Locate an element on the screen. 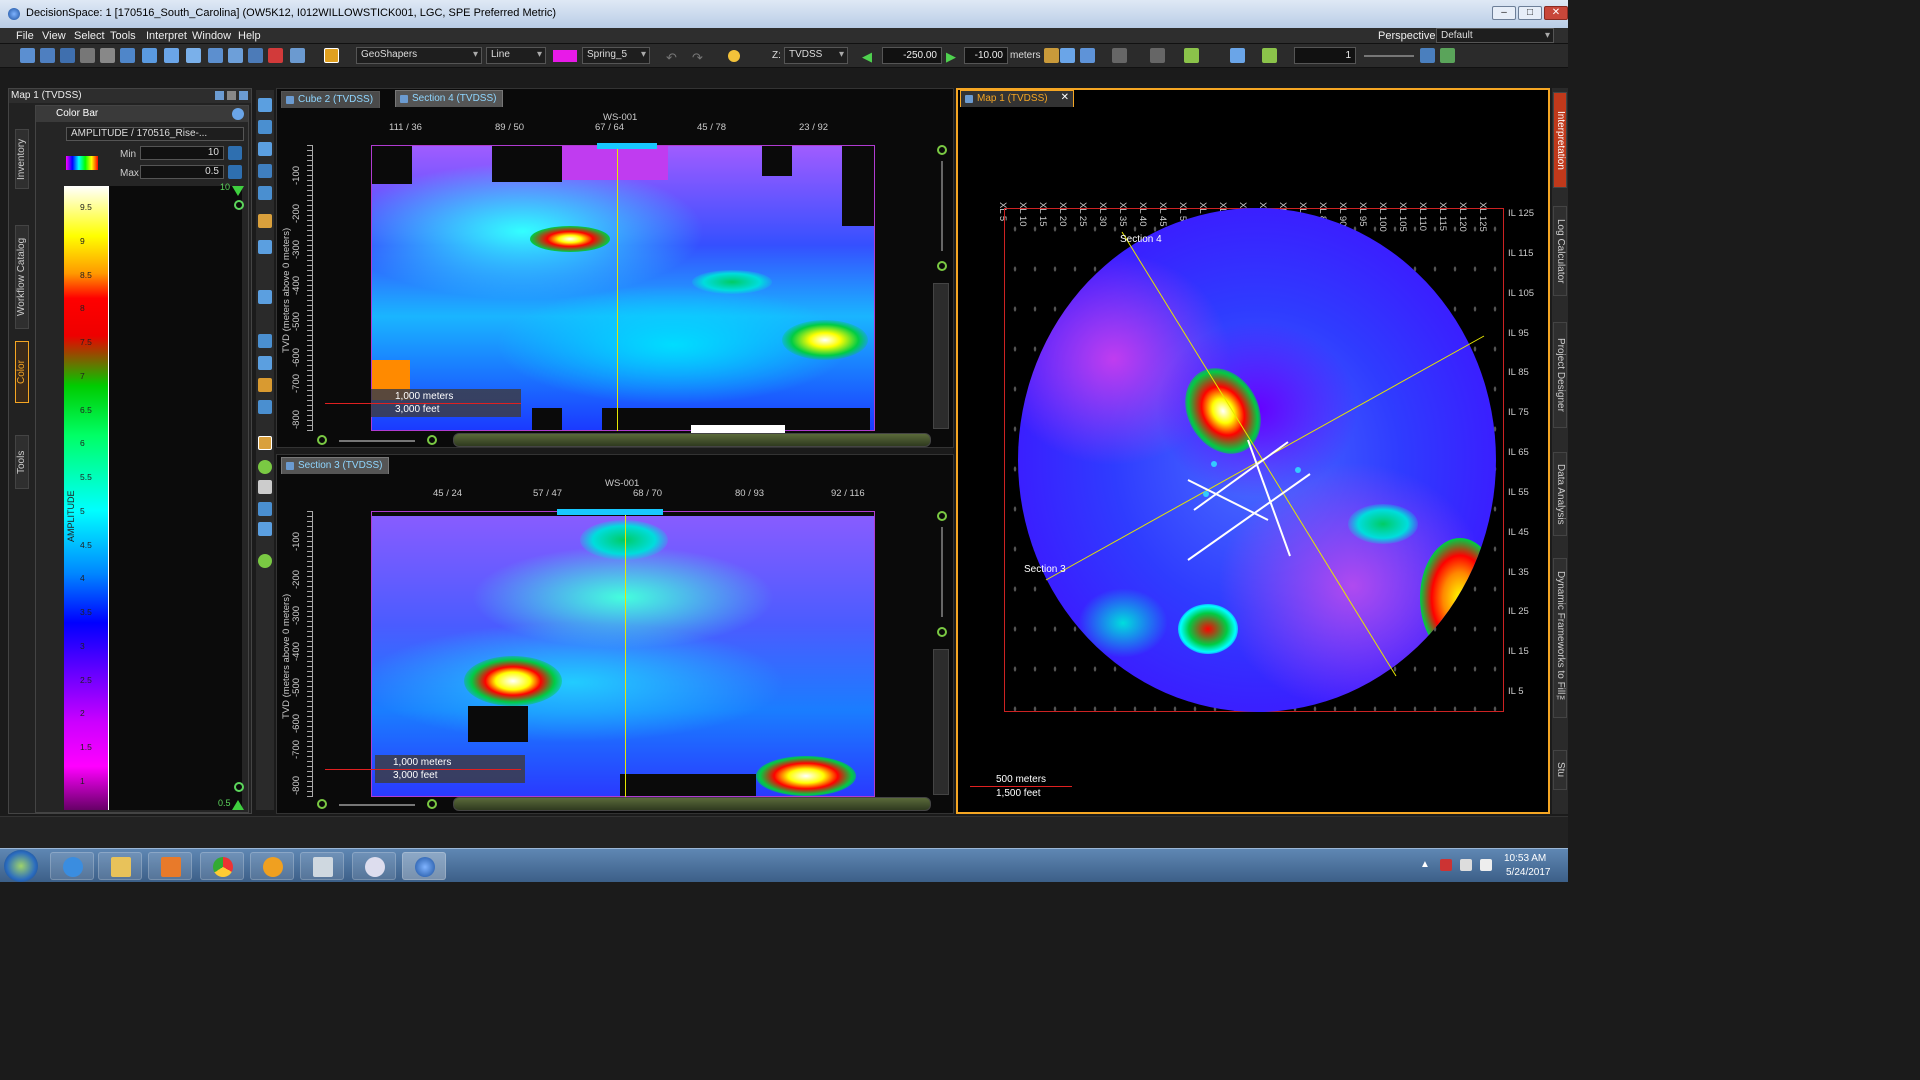 The image size is (1920, 1080). color-swatch is located at coordinates (565, 56).